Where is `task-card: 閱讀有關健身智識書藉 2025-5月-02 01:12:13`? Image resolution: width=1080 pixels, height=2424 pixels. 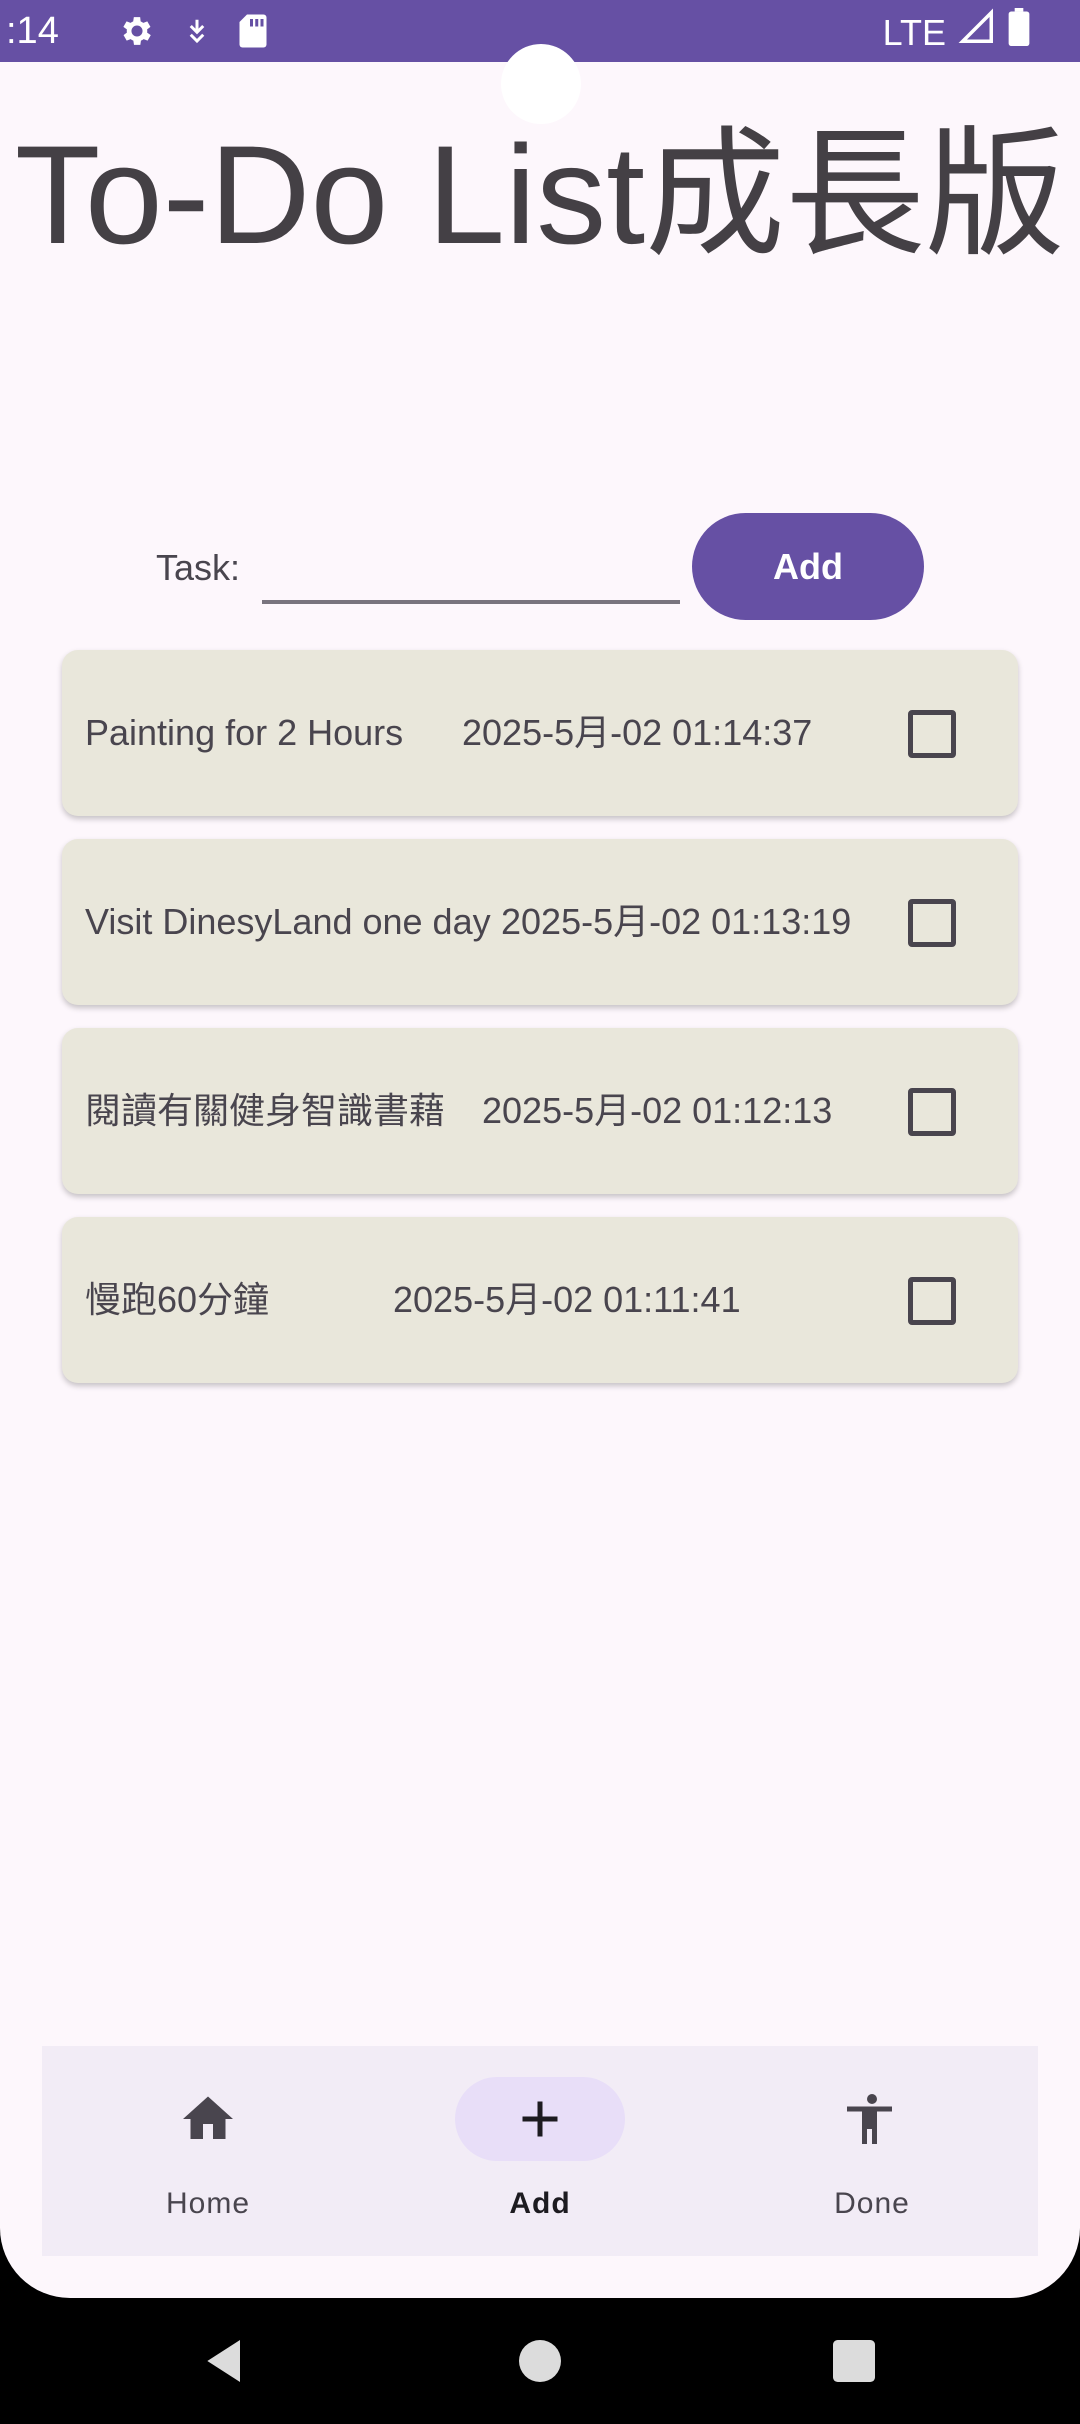 task-card: 閱讀有關健身智識書藉 2025-5月-02 01:12:13 is located at coordinates (540, 1111).